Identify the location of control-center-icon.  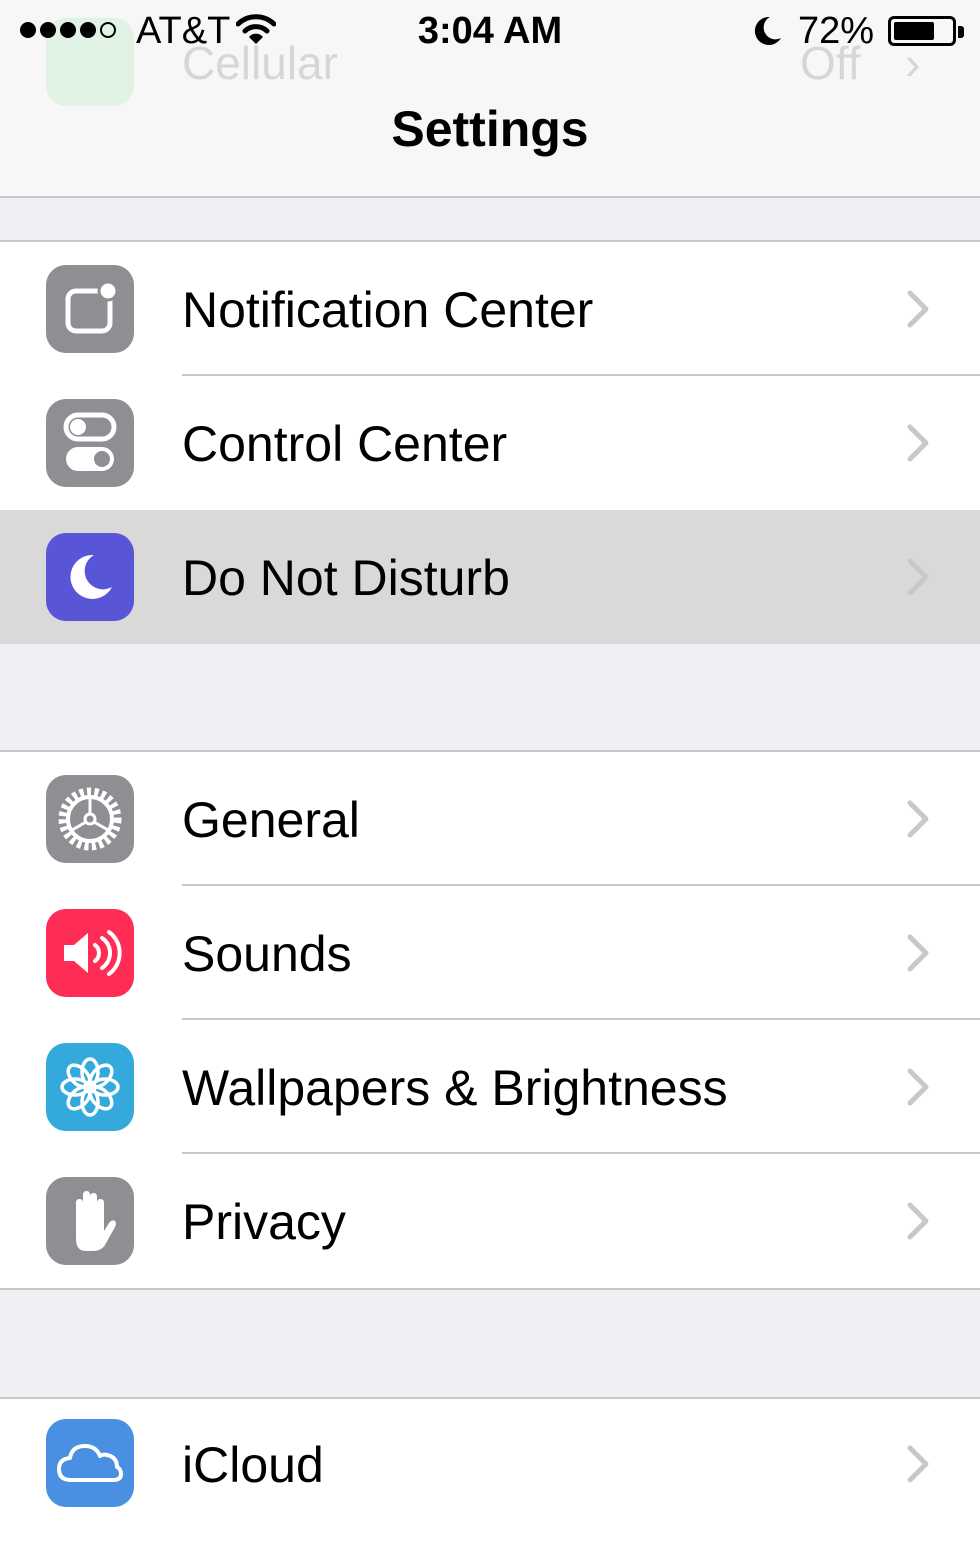
(90, 443).